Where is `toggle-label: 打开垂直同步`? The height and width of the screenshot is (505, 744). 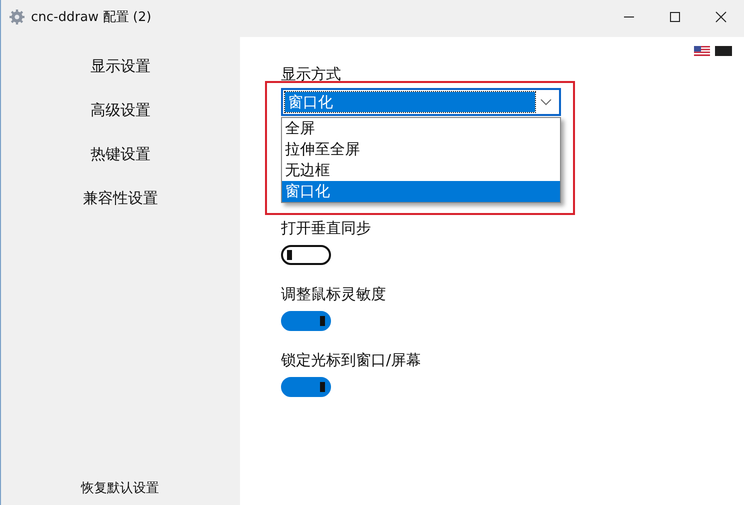
toggle-label: 打开垂直同步 is located at coordinates (326, 228).